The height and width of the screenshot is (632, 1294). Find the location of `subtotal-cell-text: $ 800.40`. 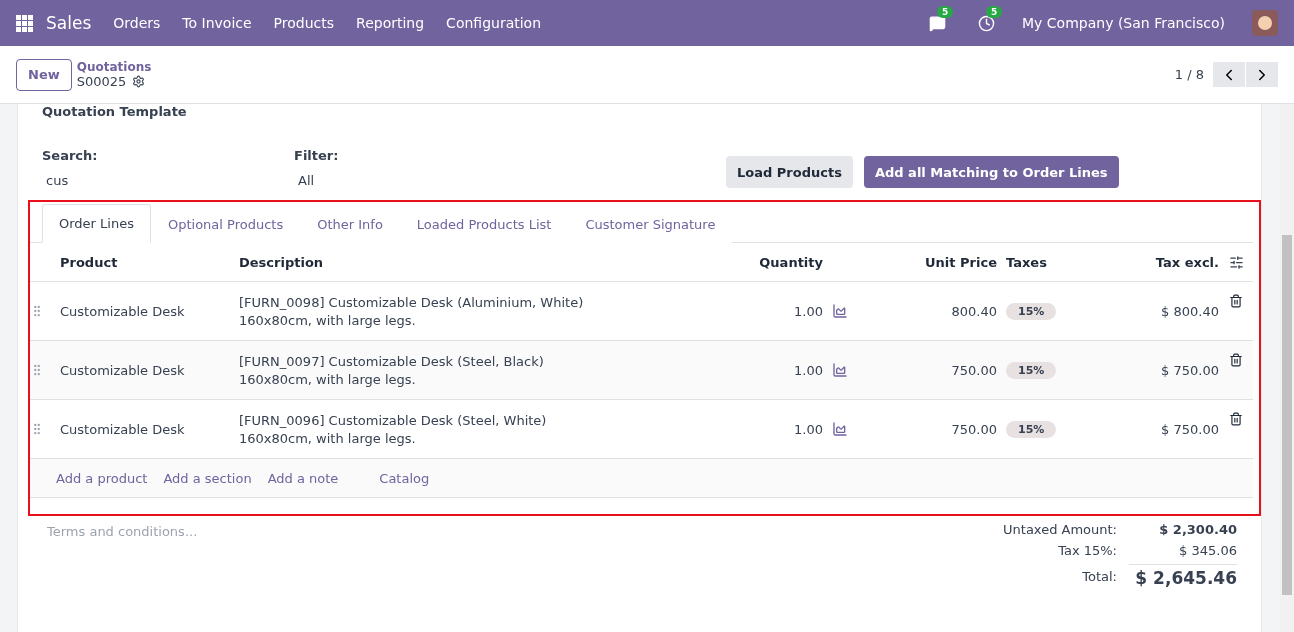

subtotal-cell-text: $ 800.40 is located at coordinates (1189, 311).